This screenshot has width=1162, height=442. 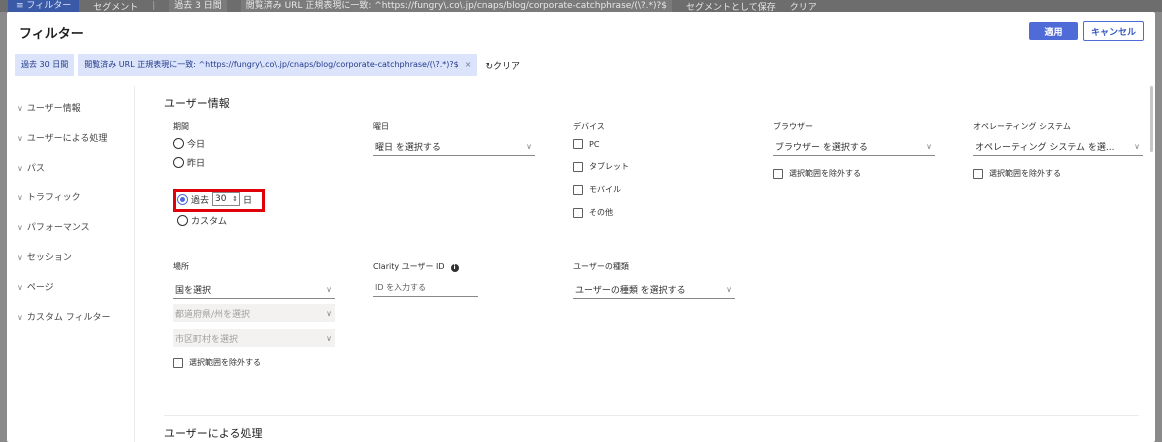 I want to click on browser-exclude: 選択範囲を除外する, so click(x=817, y=173).